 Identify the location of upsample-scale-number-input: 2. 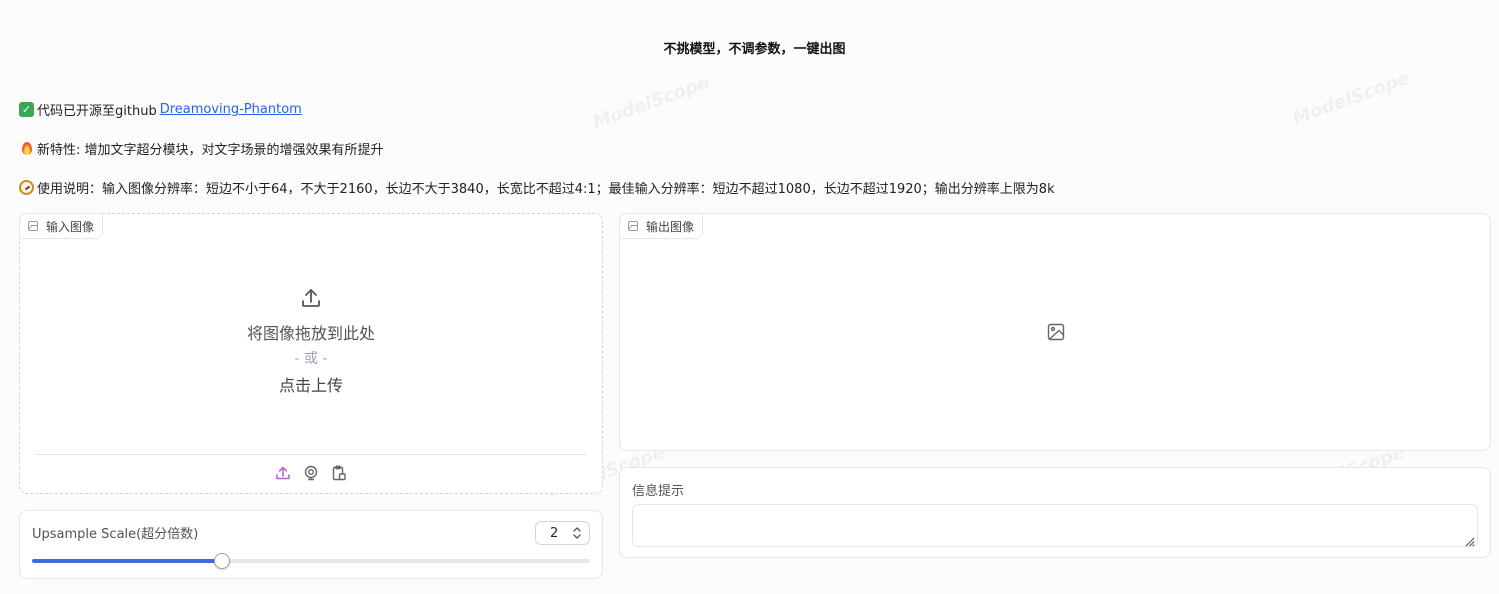
(562, 533).